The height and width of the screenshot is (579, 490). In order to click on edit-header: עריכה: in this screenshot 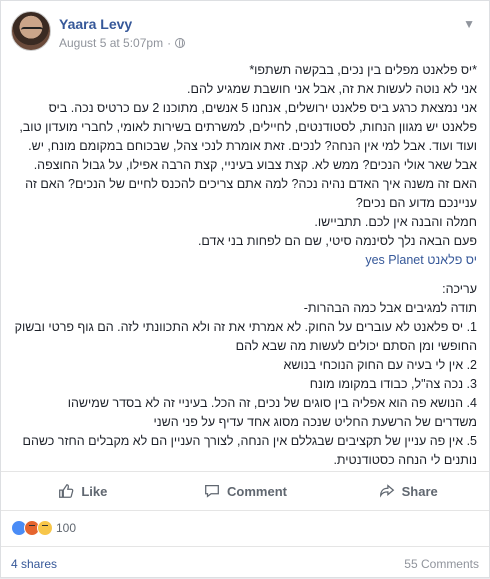, I will do `click(459, 289)`.